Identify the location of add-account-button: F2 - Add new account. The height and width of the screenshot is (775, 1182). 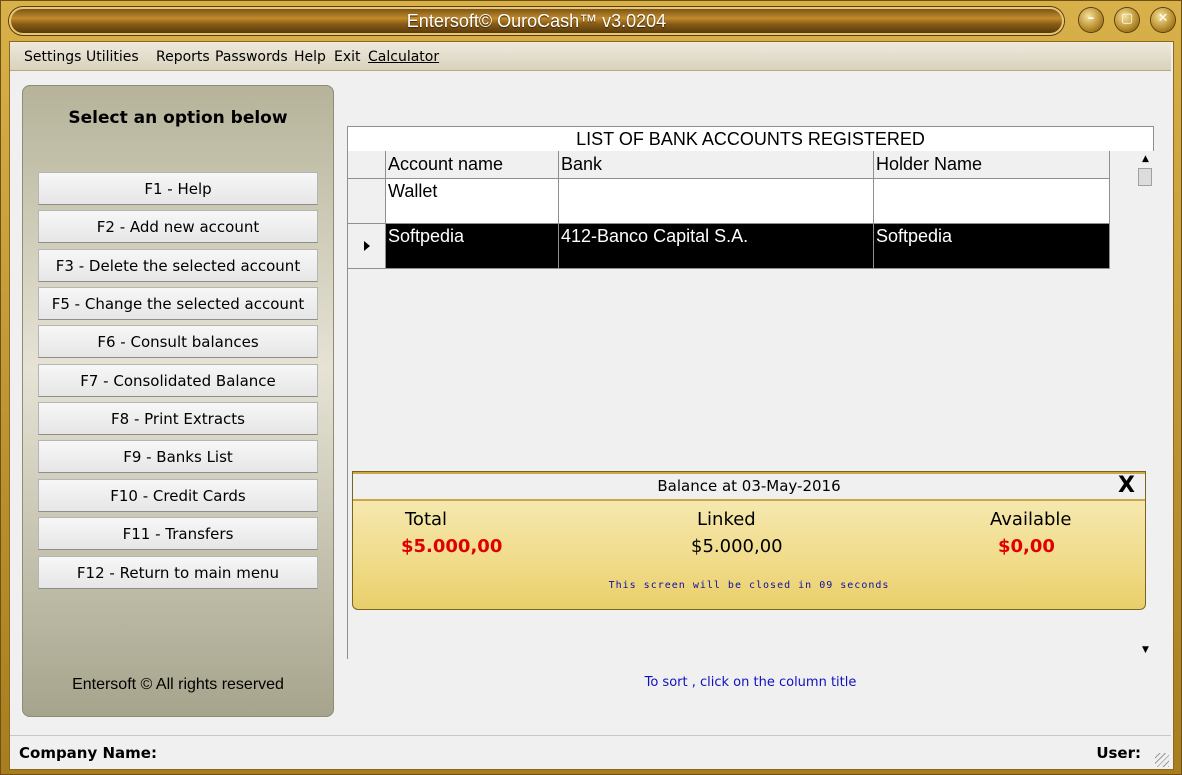
(178, 226).